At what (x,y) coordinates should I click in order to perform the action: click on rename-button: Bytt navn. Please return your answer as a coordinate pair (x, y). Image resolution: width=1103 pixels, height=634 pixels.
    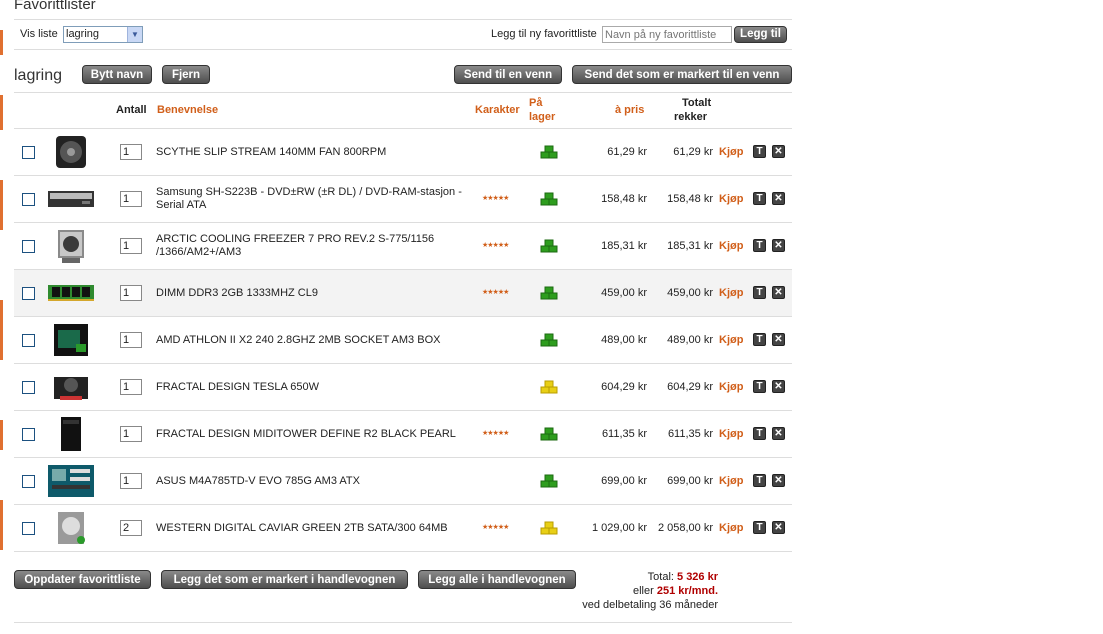
    Looking at the image, I should click on (117, 74).